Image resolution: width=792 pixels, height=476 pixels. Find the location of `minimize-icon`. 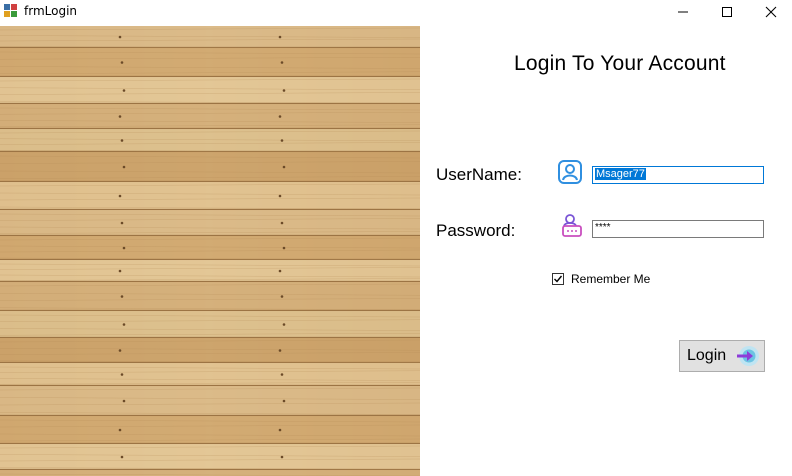

minimize-icon is located at coordinates (683, 12).